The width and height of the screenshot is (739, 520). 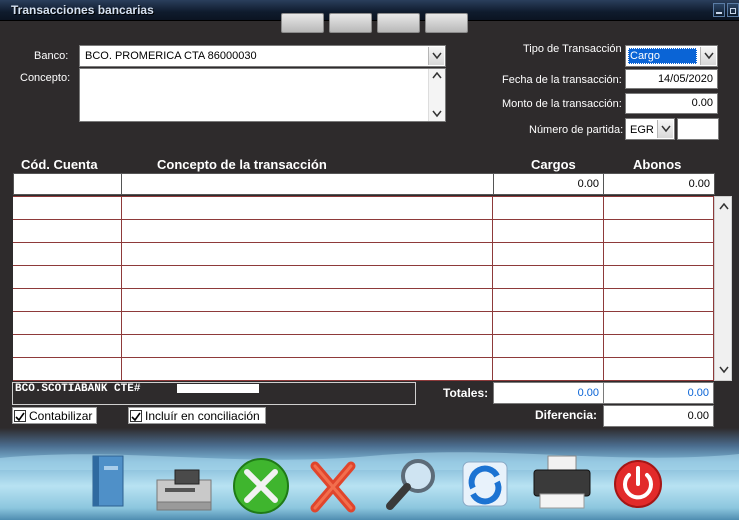 I want to click on partida-label: Número de partida:, so click(x=576, y=130).